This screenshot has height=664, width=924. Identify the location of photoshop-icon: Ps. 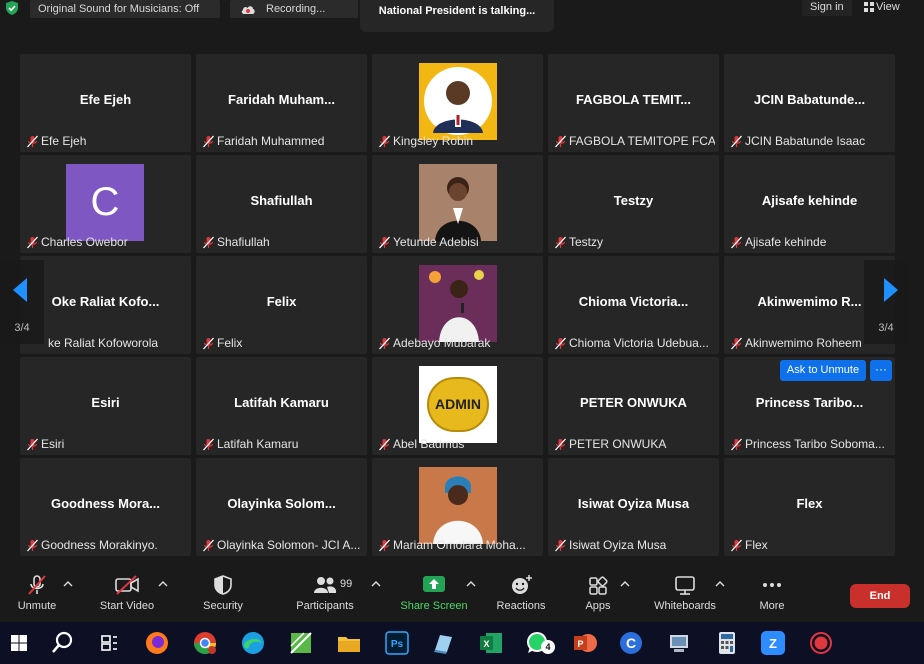
(397, 643).